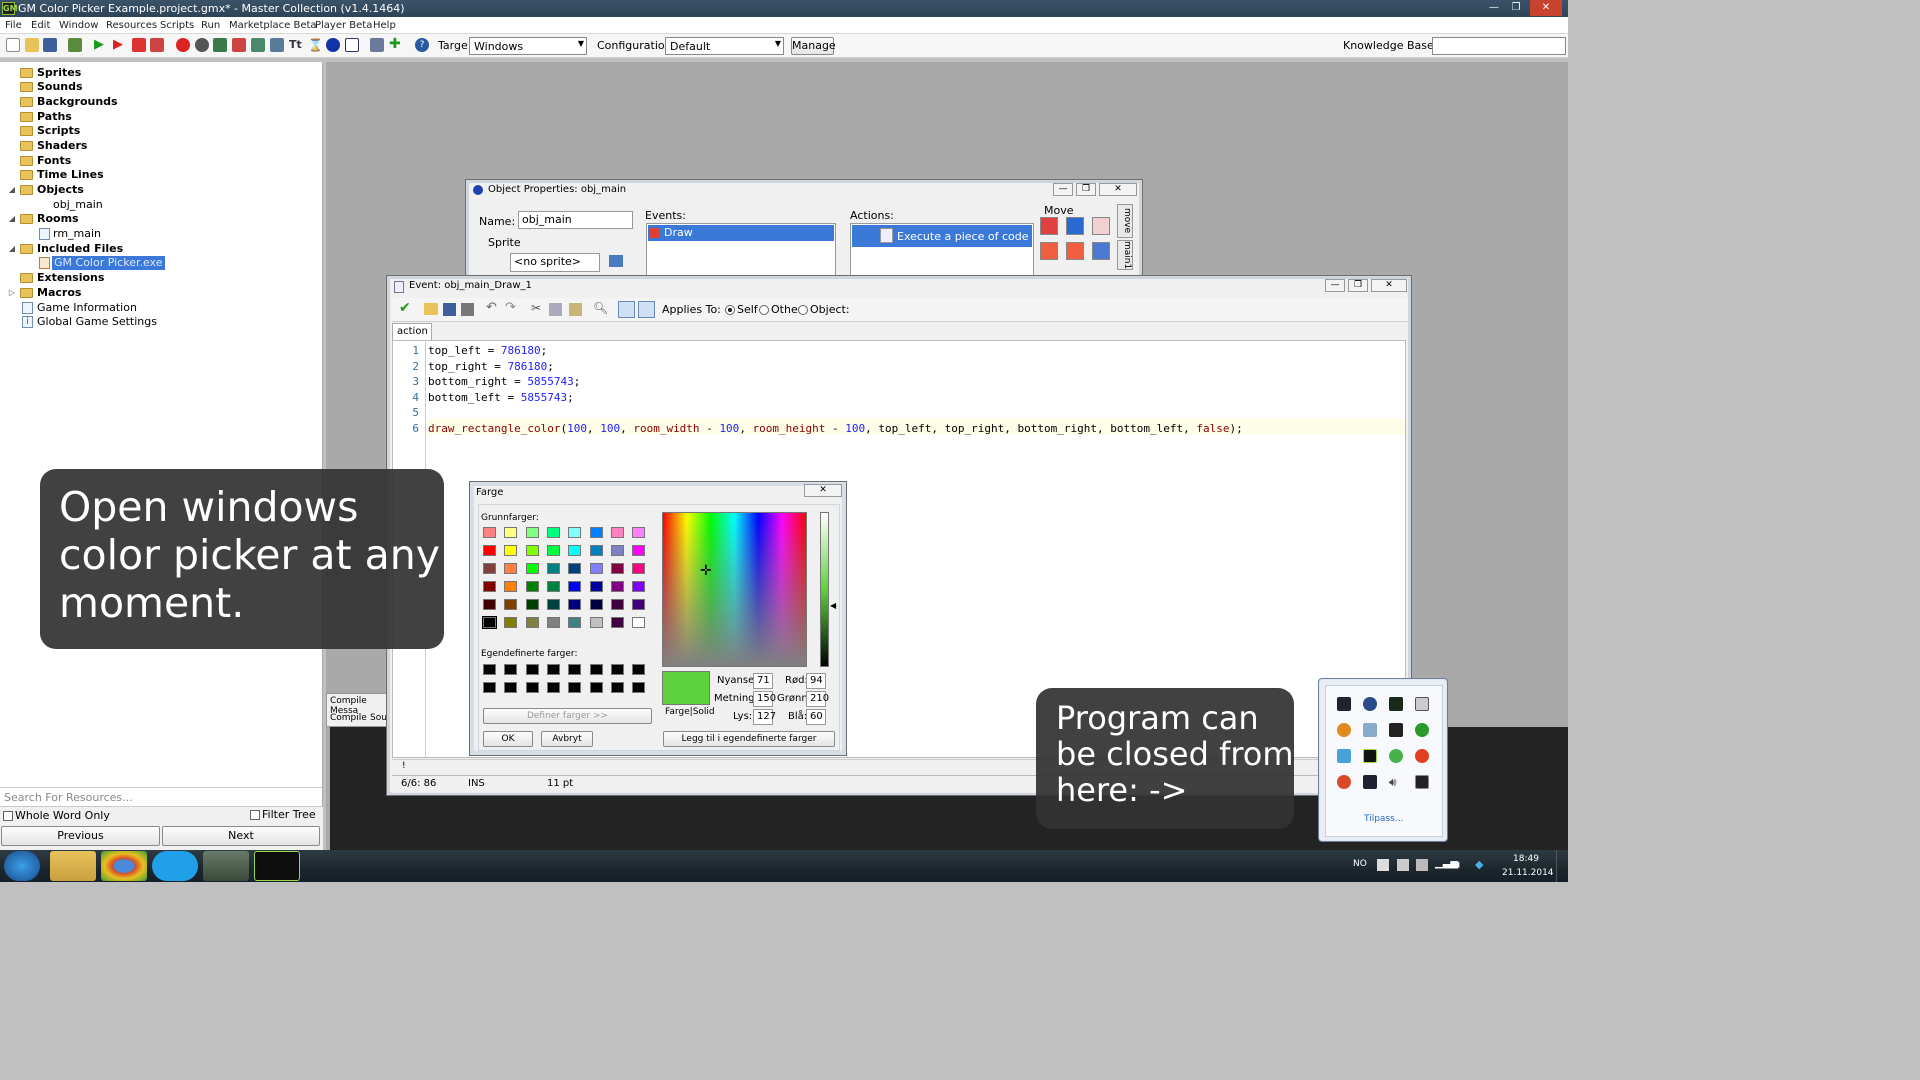  Describe the element at coordinates (1396, 756) in the screenshot. I see `messenger-icon` at that location.